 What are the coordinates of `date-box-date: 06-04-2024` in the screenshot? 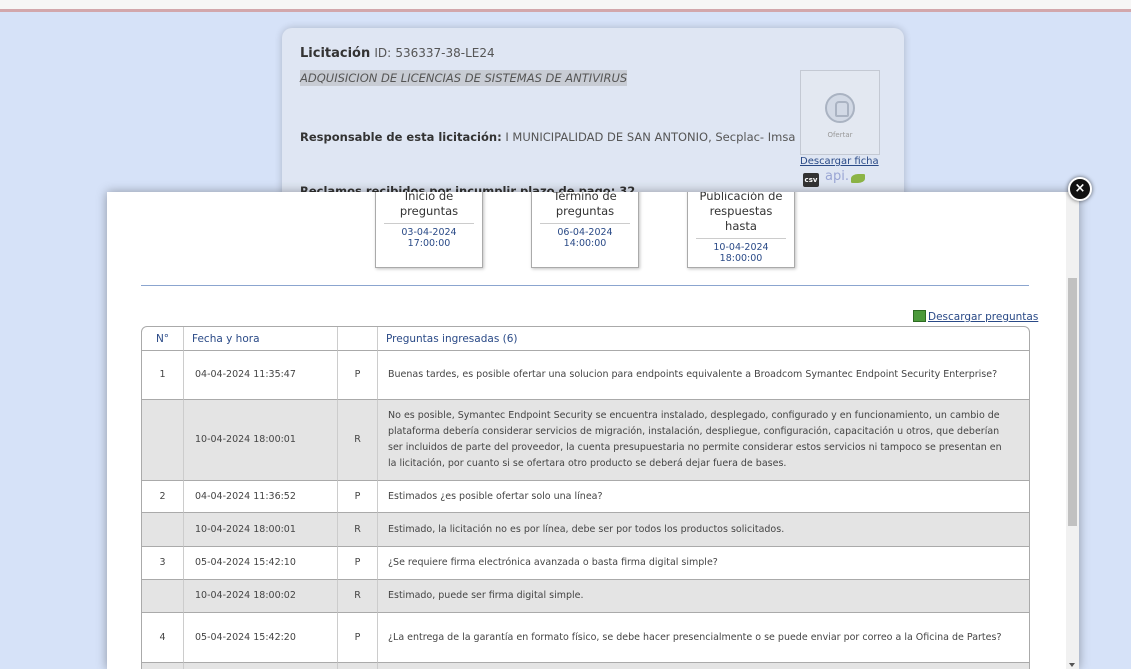 It's located at (585, 232).